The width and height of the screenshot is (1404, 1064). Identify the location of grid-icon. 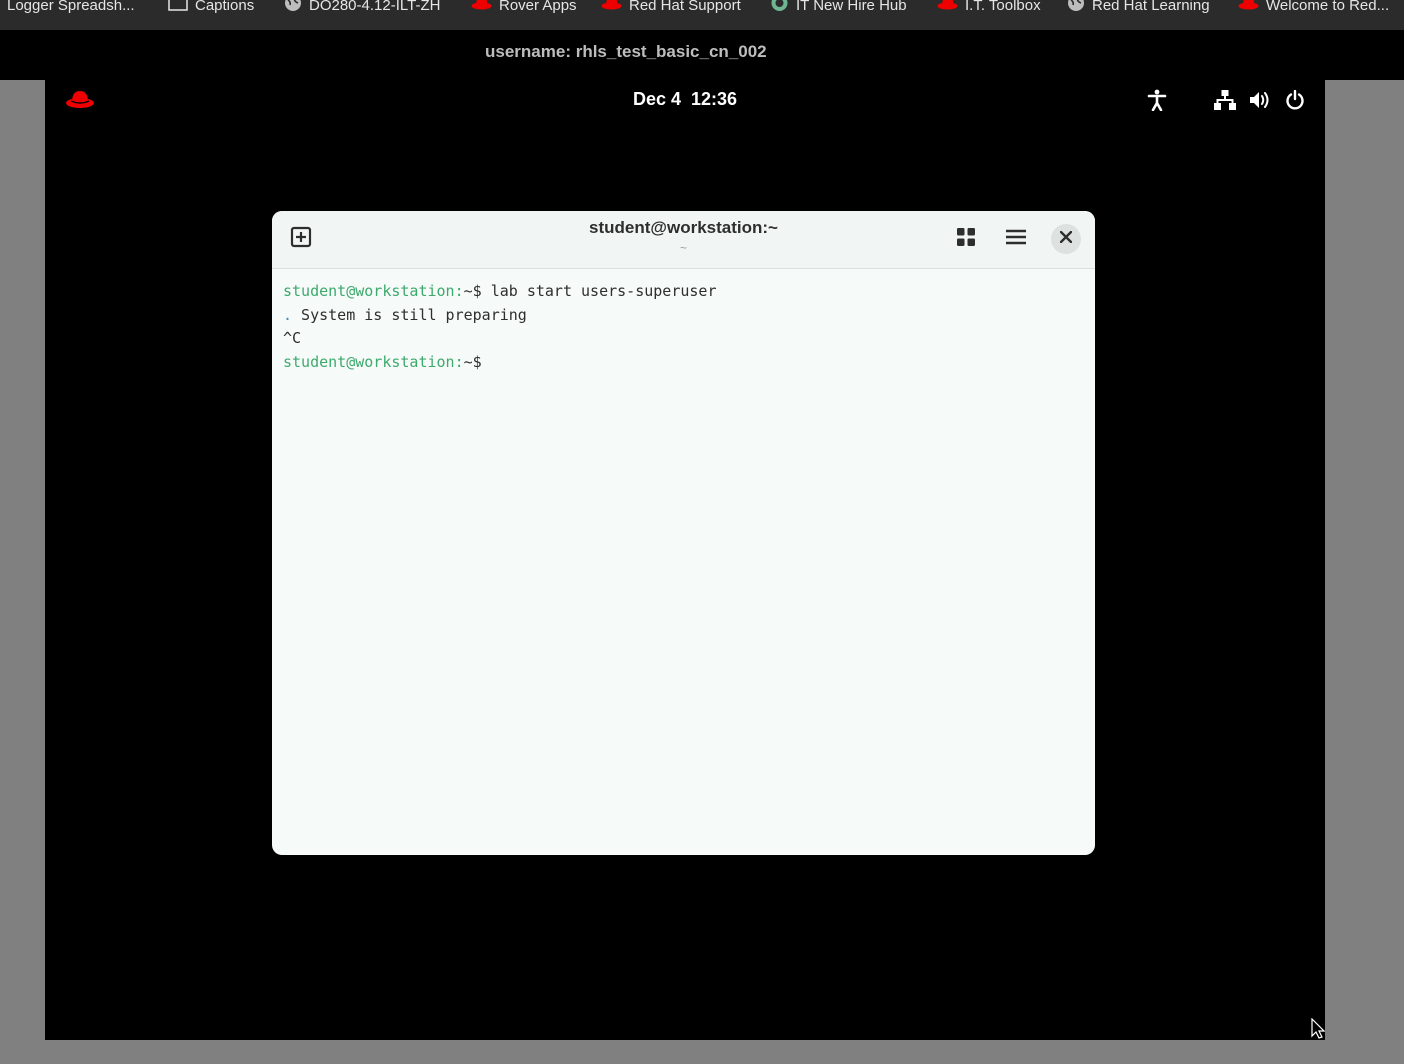
(966, 239).